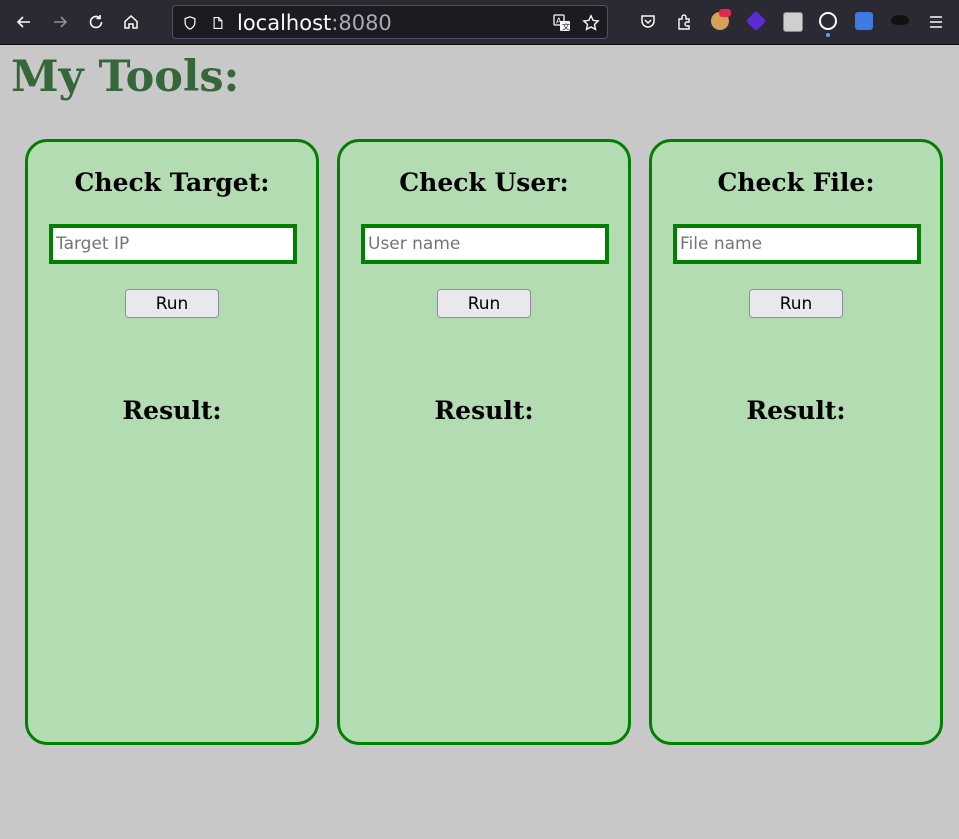  I want to click on back-icon, so click(24, 22).